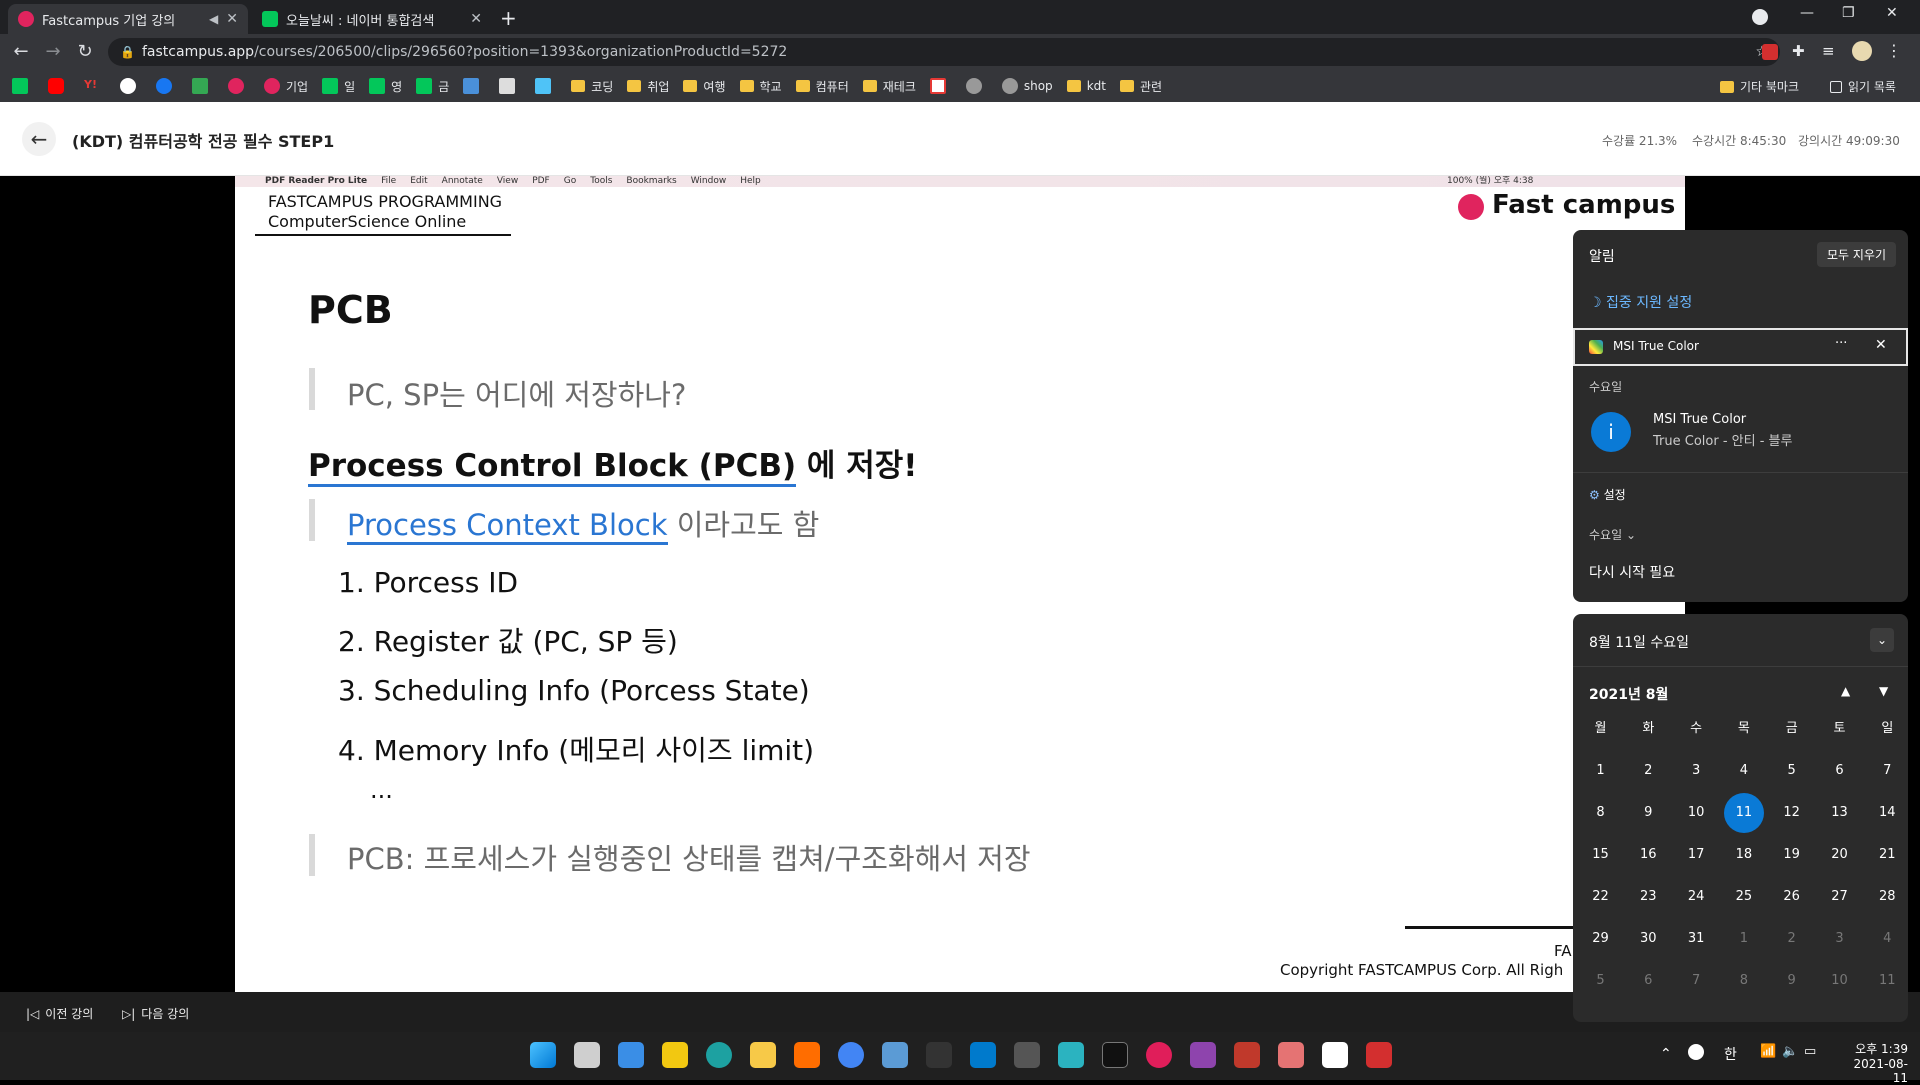  I want to click on calendar-day: 30, so click(1648, 939).